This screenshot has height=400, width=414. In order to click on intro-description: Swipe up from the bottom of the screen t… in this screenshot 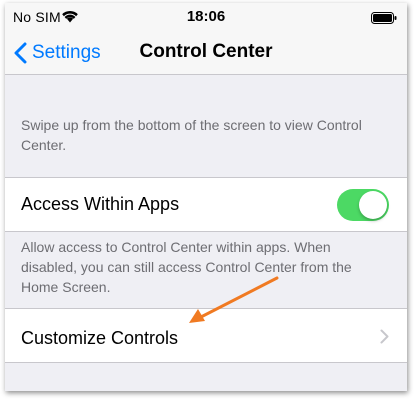, I will do `click(191, 135)`.